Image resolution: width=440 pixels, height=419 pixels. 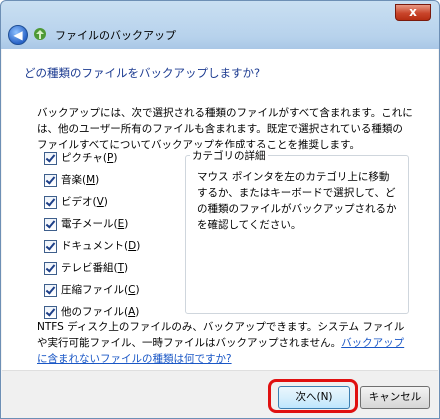 What do you see at coordinates (40, 34) in the screenshot?
I see `backup-app-icon` at bounding box center [40, 34].